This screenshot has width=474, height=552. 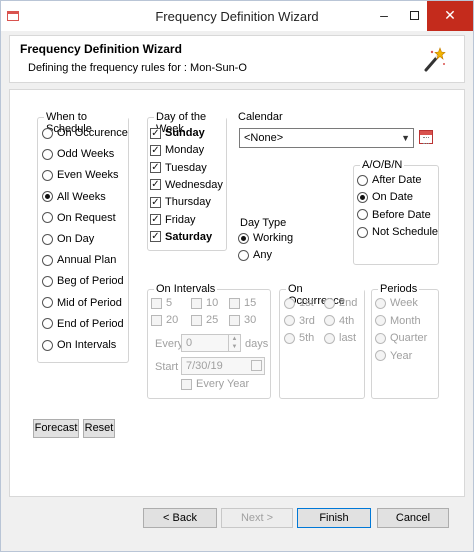 I want to click on occurrence-4th: 4th, so click(x=339, y=321).